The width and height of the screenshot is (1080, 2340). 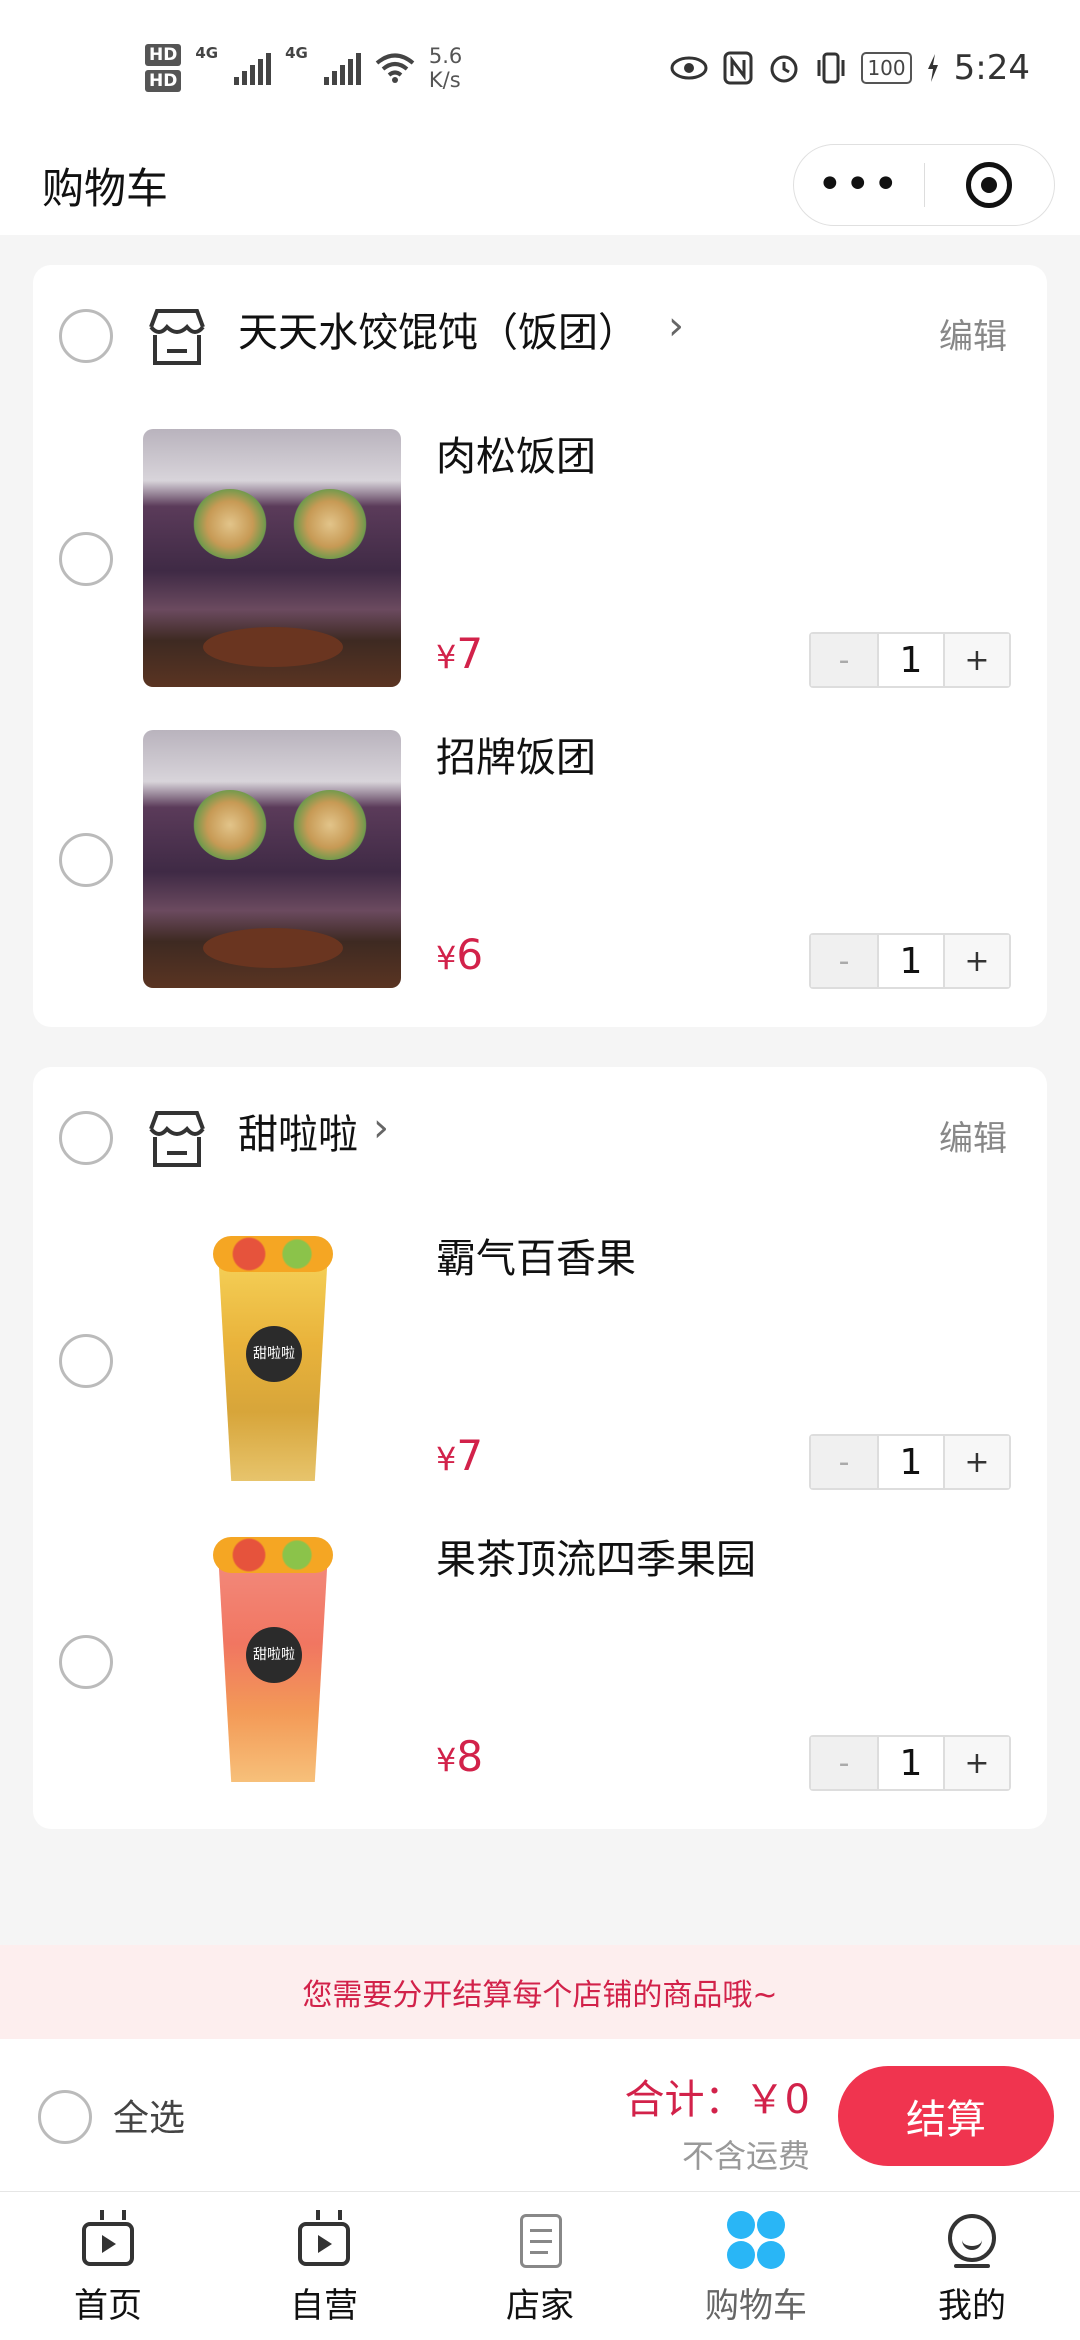 What do you see at coordinates (108, 2306) in the screenshot?
I see `tab-label: 首页` at bounding box center [108, 2306].